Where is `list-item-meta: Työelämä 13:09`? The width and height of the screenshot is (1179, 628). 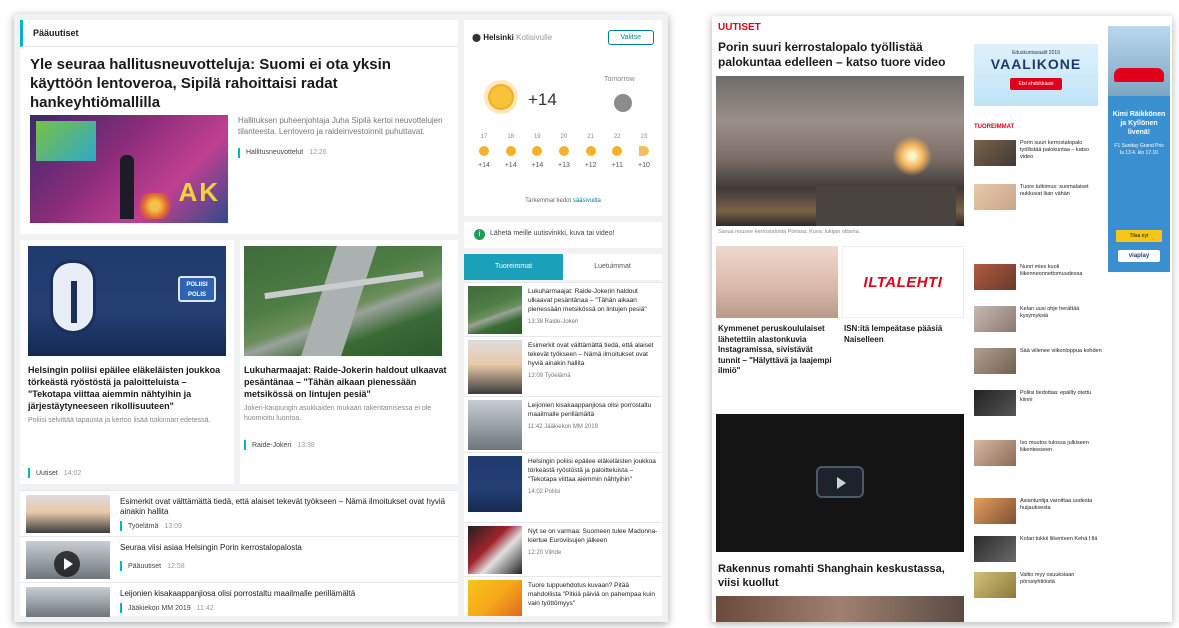
list-item-meta: Työelämä 13:09 is located at coordinates (286, 526).